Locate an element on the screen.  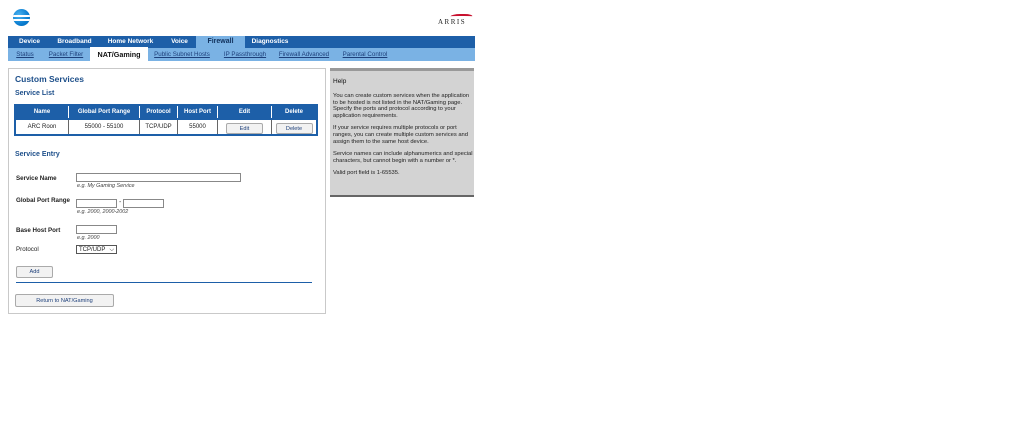
delete-button: Delete is located at coordinates (294, 128).